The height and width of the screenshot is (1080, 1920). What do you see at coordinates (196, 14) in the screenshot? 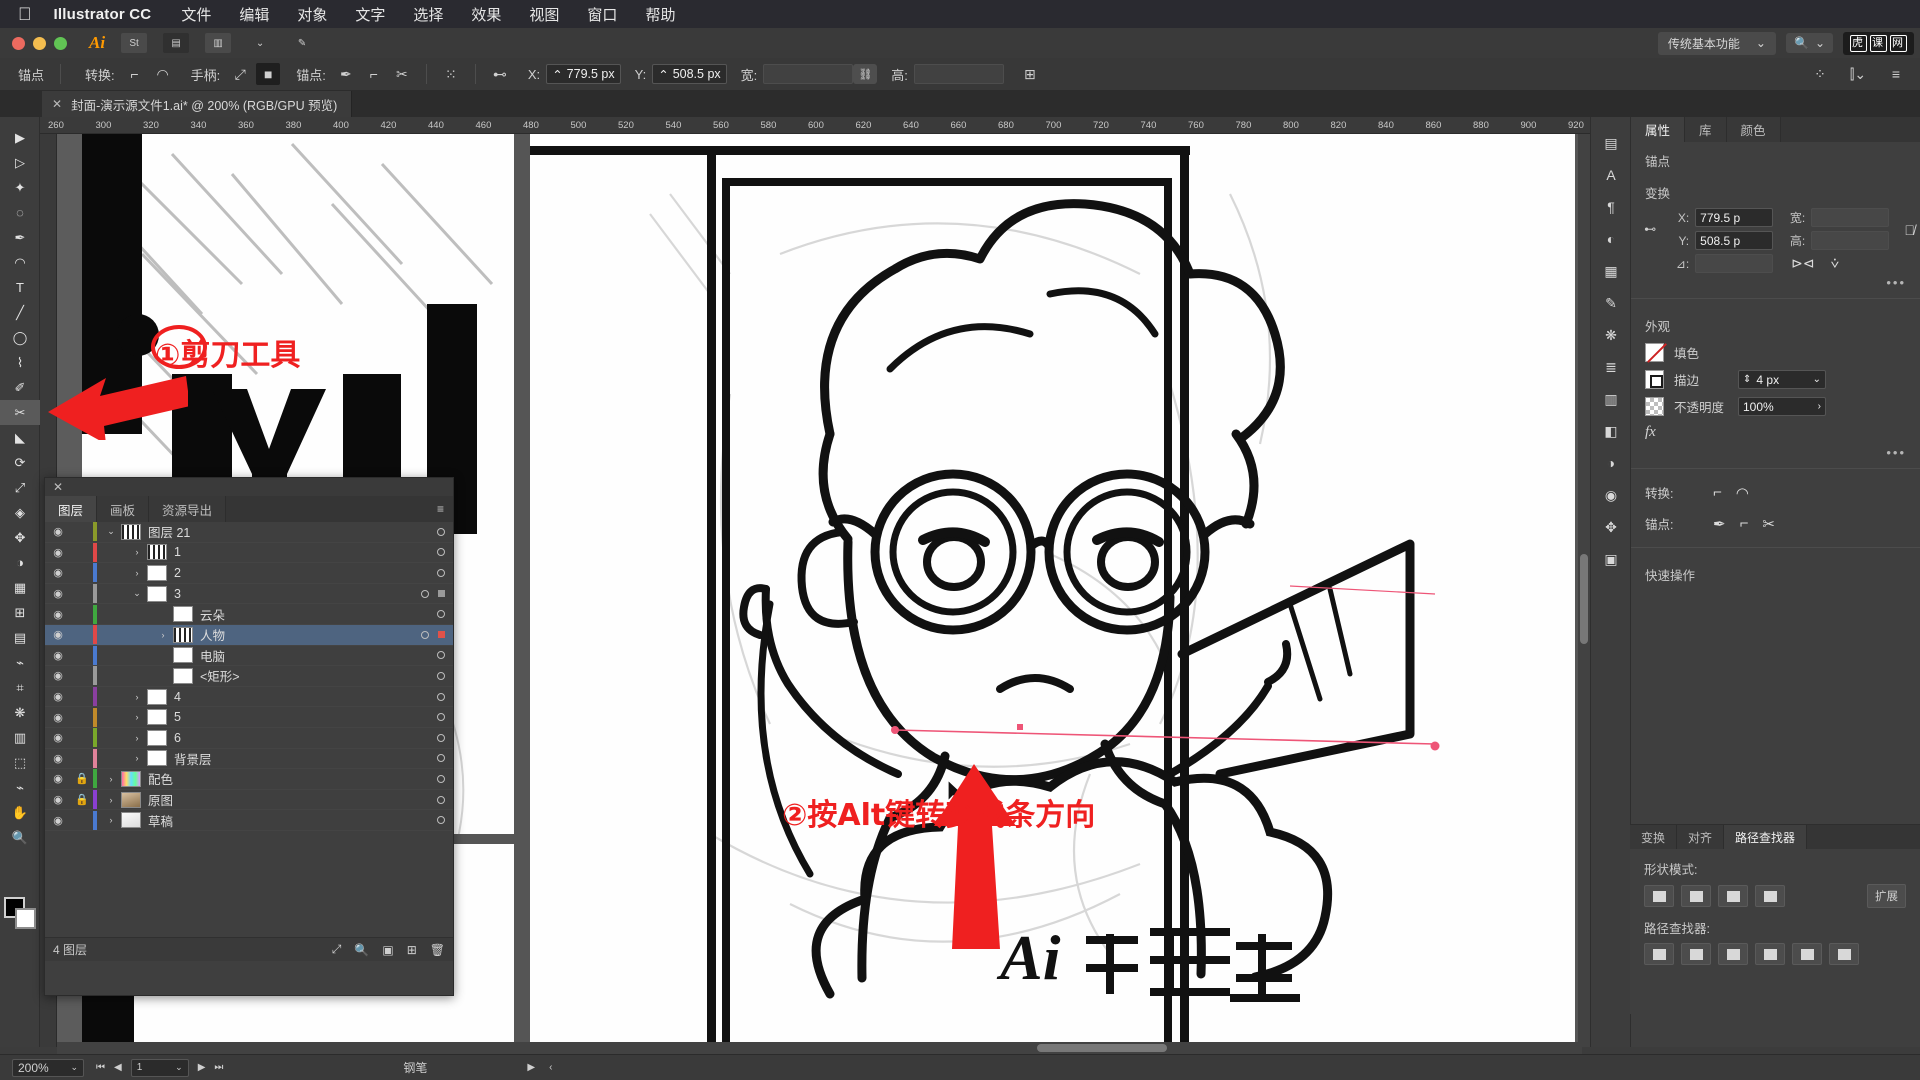
I see `menu-file: 文件` at bounding box center [196, 14].